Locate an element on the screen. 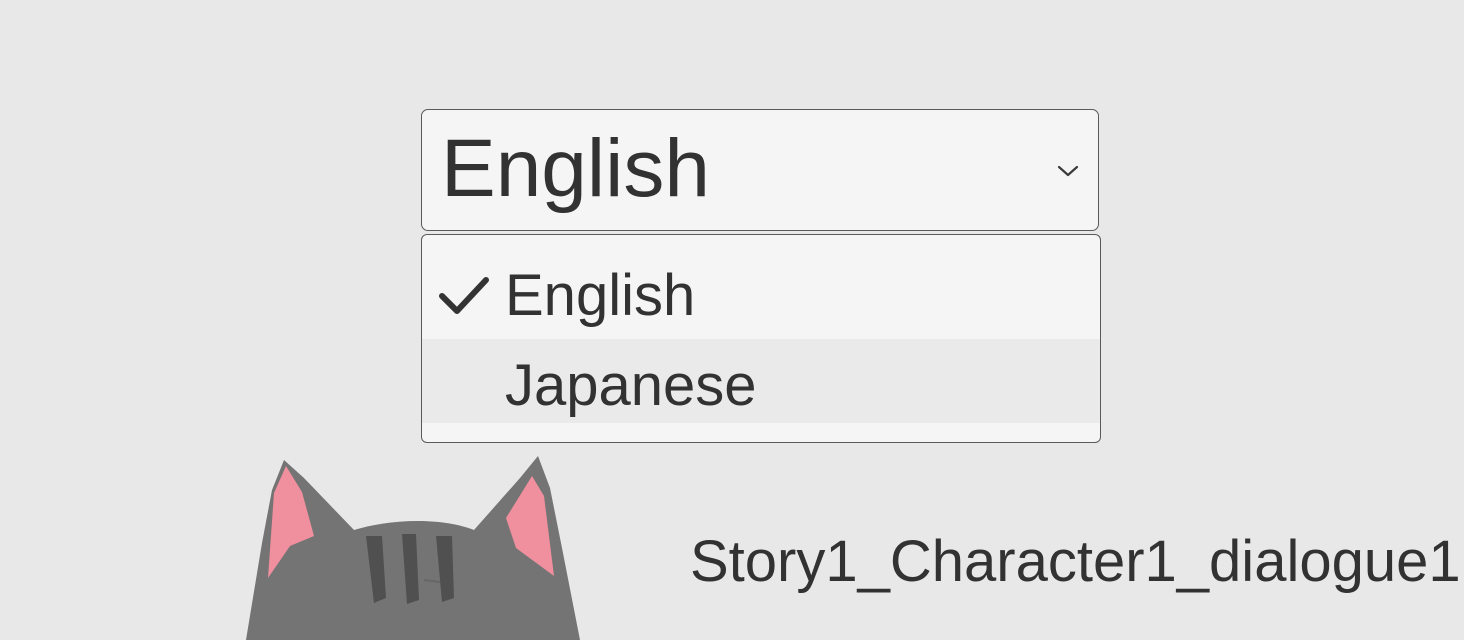 This screenshot has height=640, width=1464. chevron-down-icon is located at coordinates (1068, 171).